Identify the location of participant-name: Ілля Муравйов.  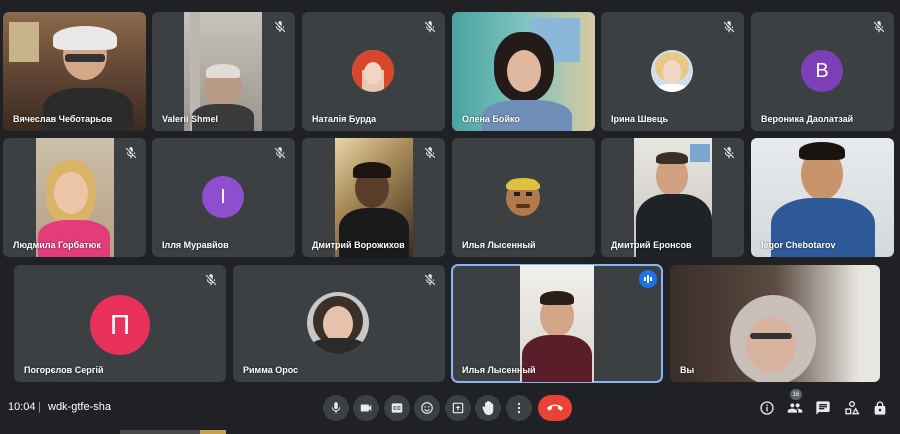
(195, 245).